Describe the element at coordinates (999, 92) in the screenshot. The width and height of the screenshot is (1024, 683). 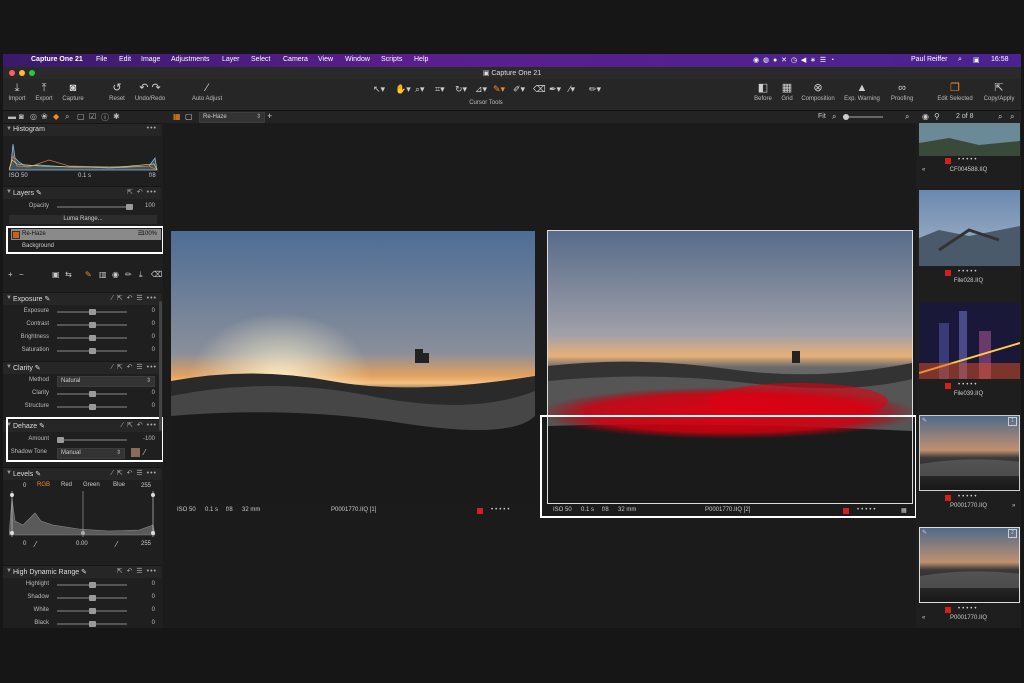
I see `copy-apply-button: ⇱ Copy/Apply` at that location.